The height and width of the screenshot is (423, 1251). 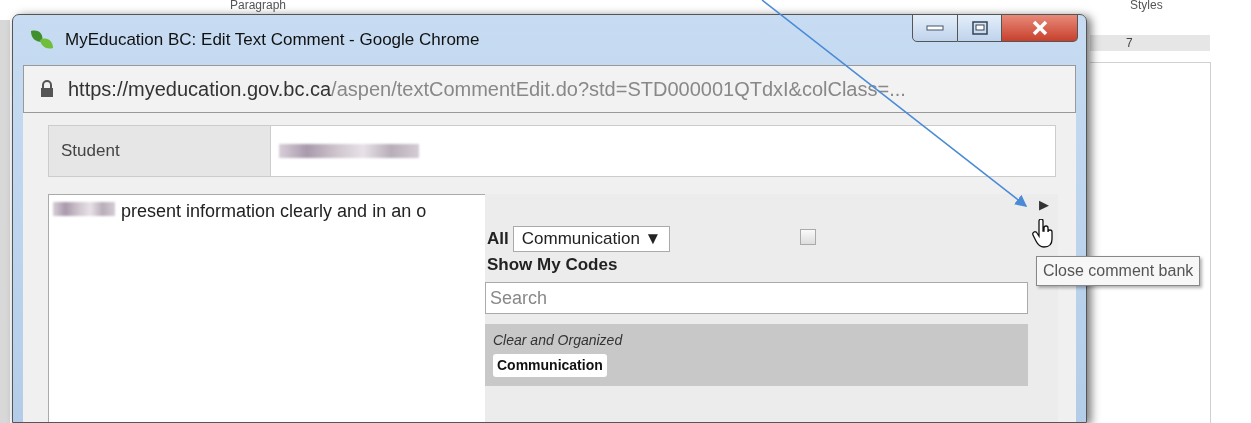 I want to click on window-title: MyEducation BC: Edit Text Comment - Google Chrome, so click(x=272, y=40).